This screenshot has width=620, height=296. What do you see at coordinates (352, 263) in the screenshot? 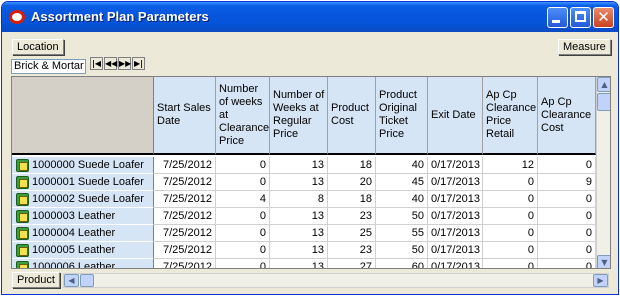
I see `table-cell: 27` at bounding box center [352, 263].